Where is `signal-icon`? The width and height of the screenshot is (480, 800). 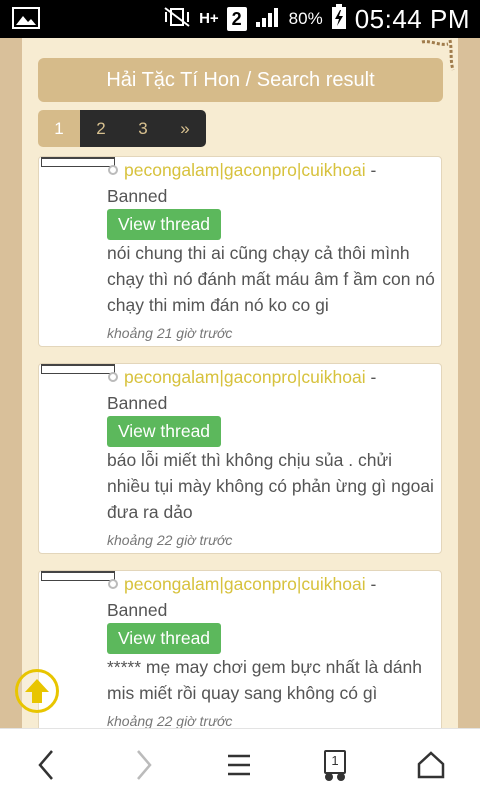
signal-icon is located at coordinates (268, 19).